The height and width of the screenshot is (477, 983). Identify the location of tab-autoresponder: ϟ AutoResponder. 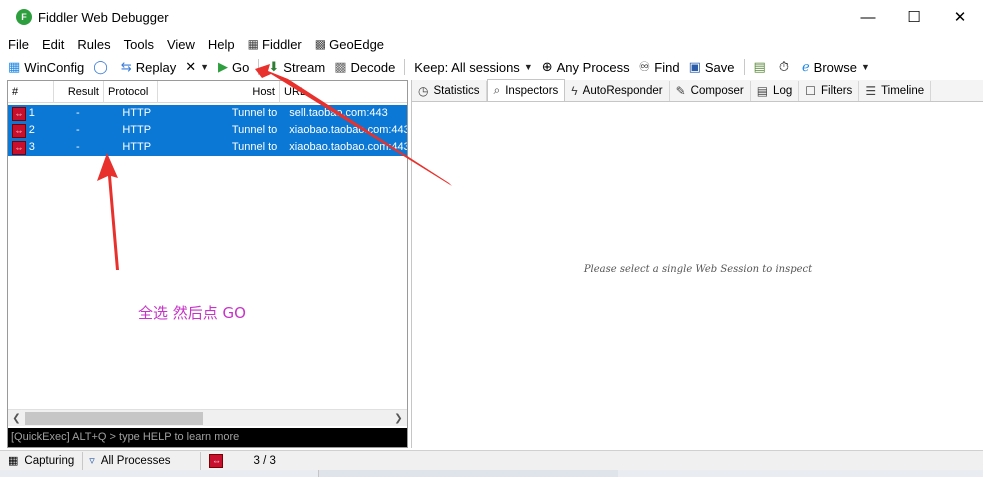
(617, 91).